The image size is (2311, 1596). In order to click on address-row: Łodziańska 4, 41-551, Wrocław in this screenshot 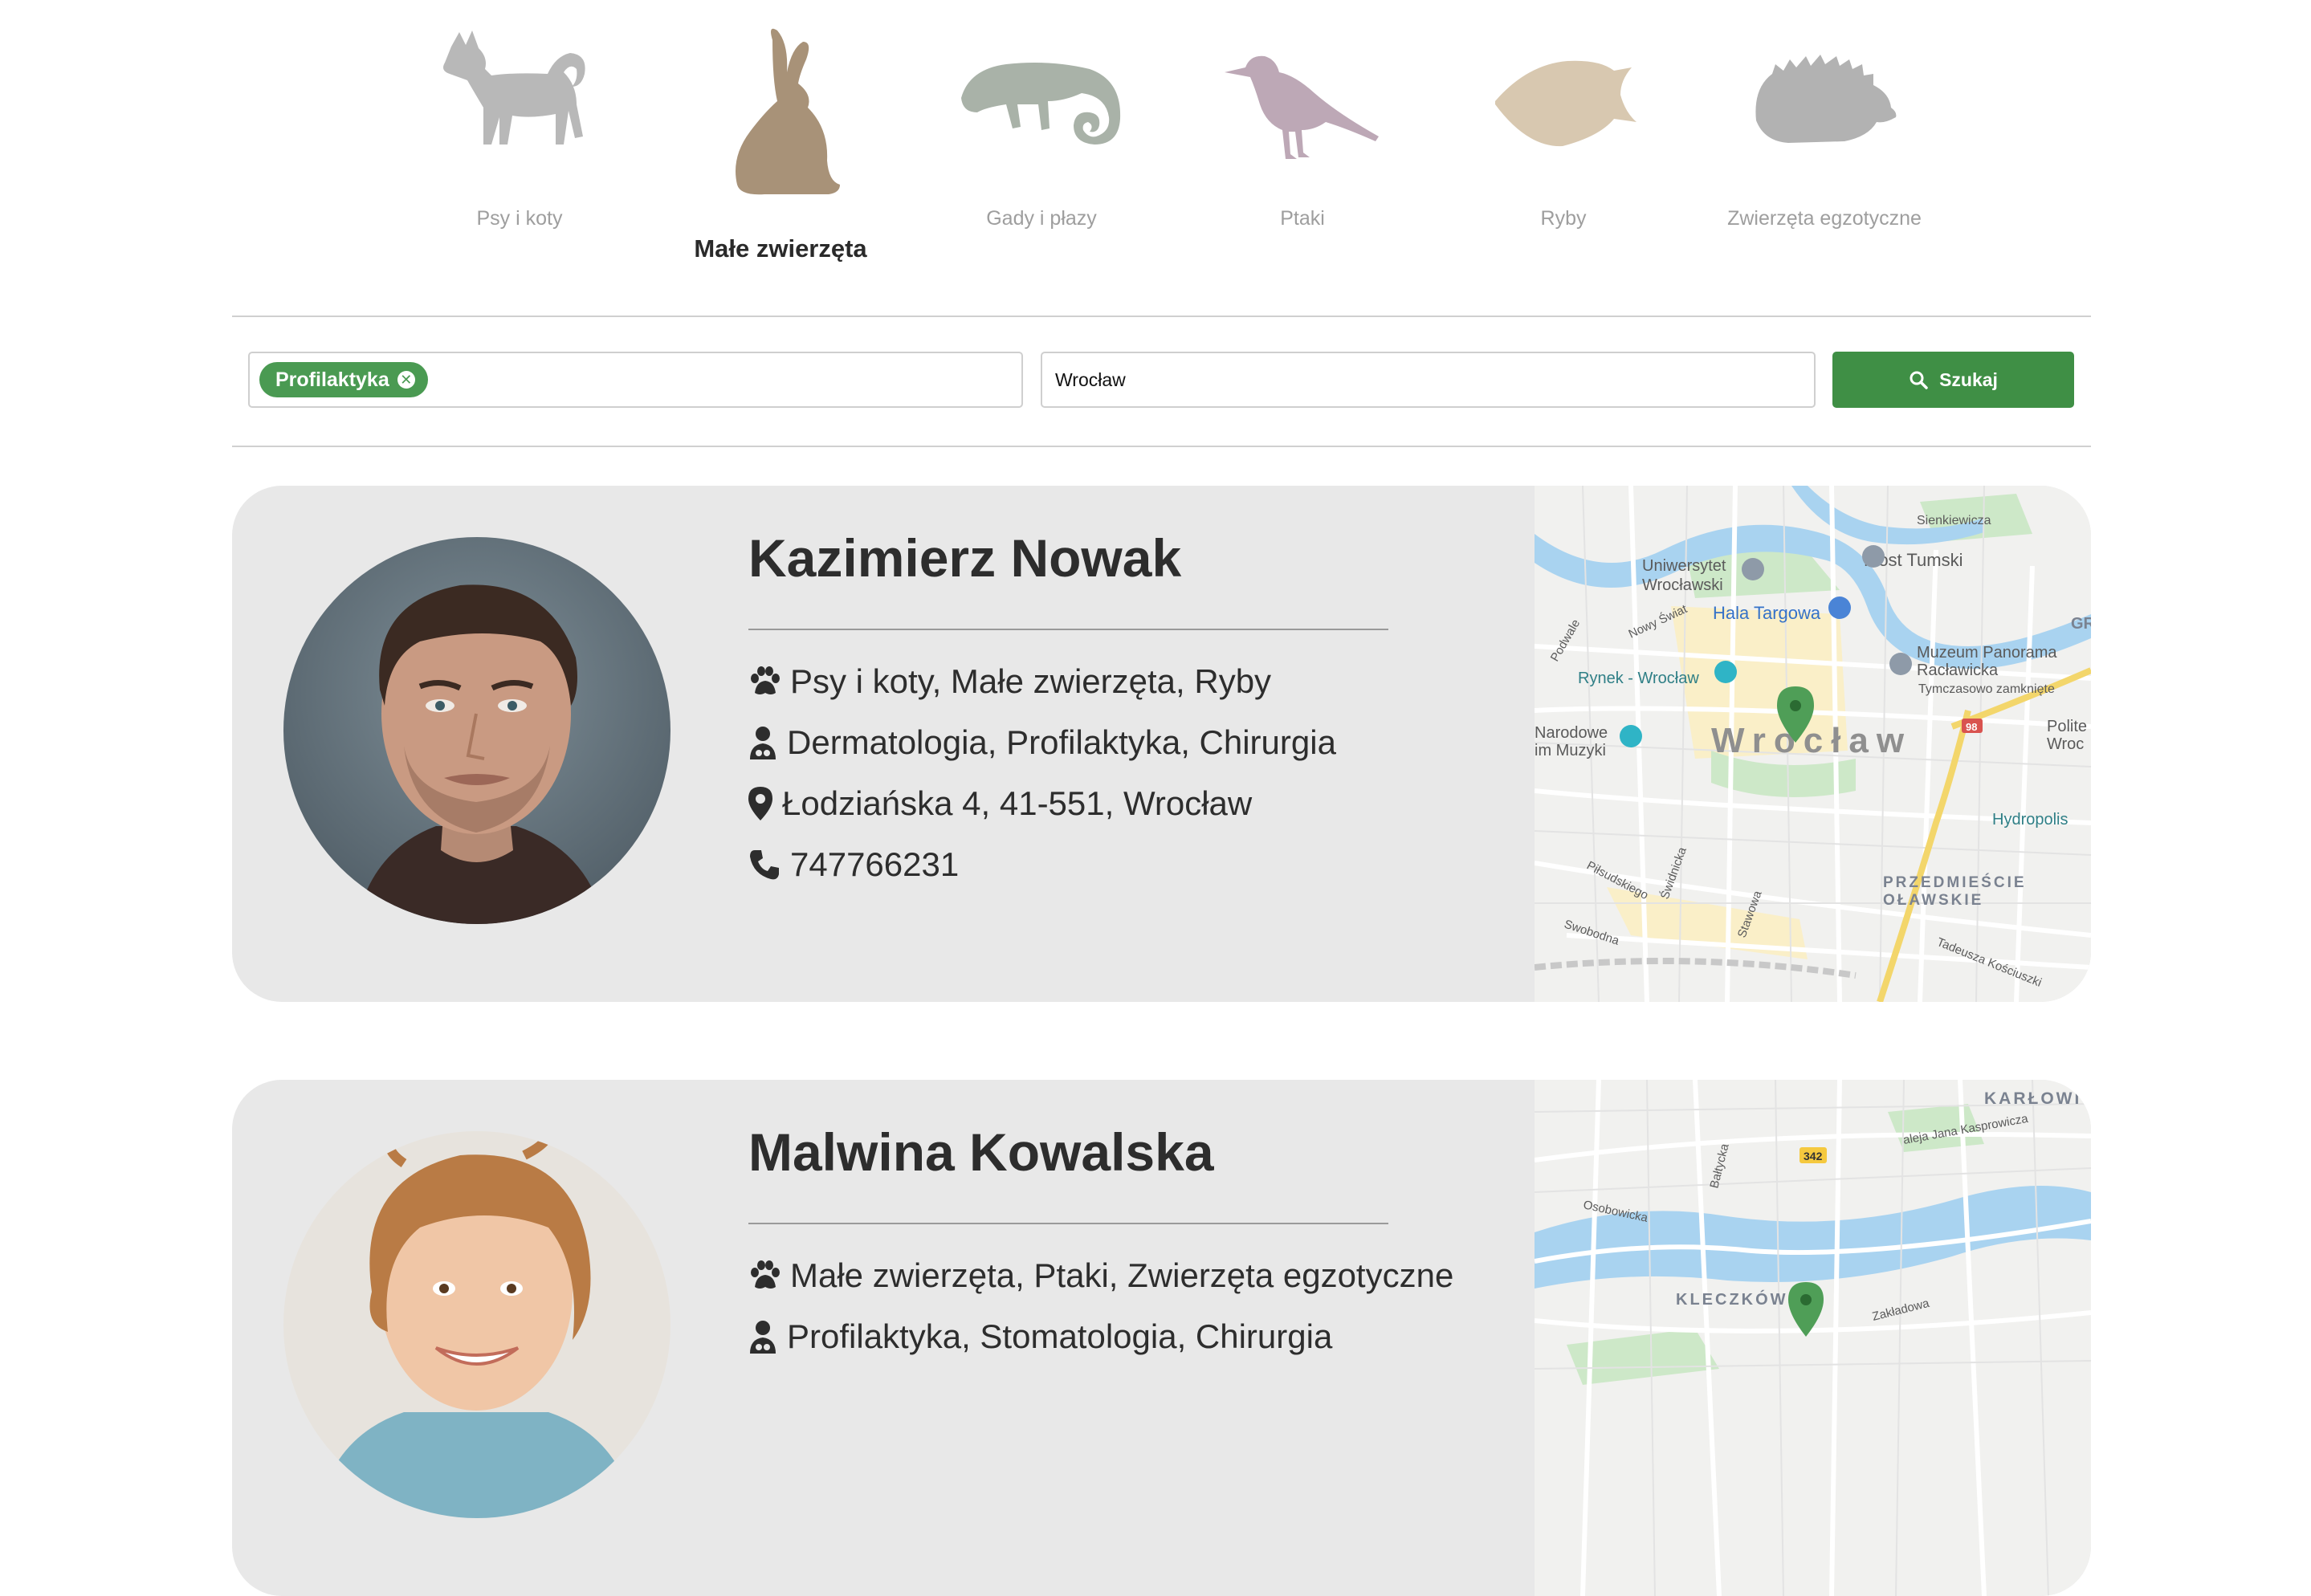, I will do `click(1000, 804)`.